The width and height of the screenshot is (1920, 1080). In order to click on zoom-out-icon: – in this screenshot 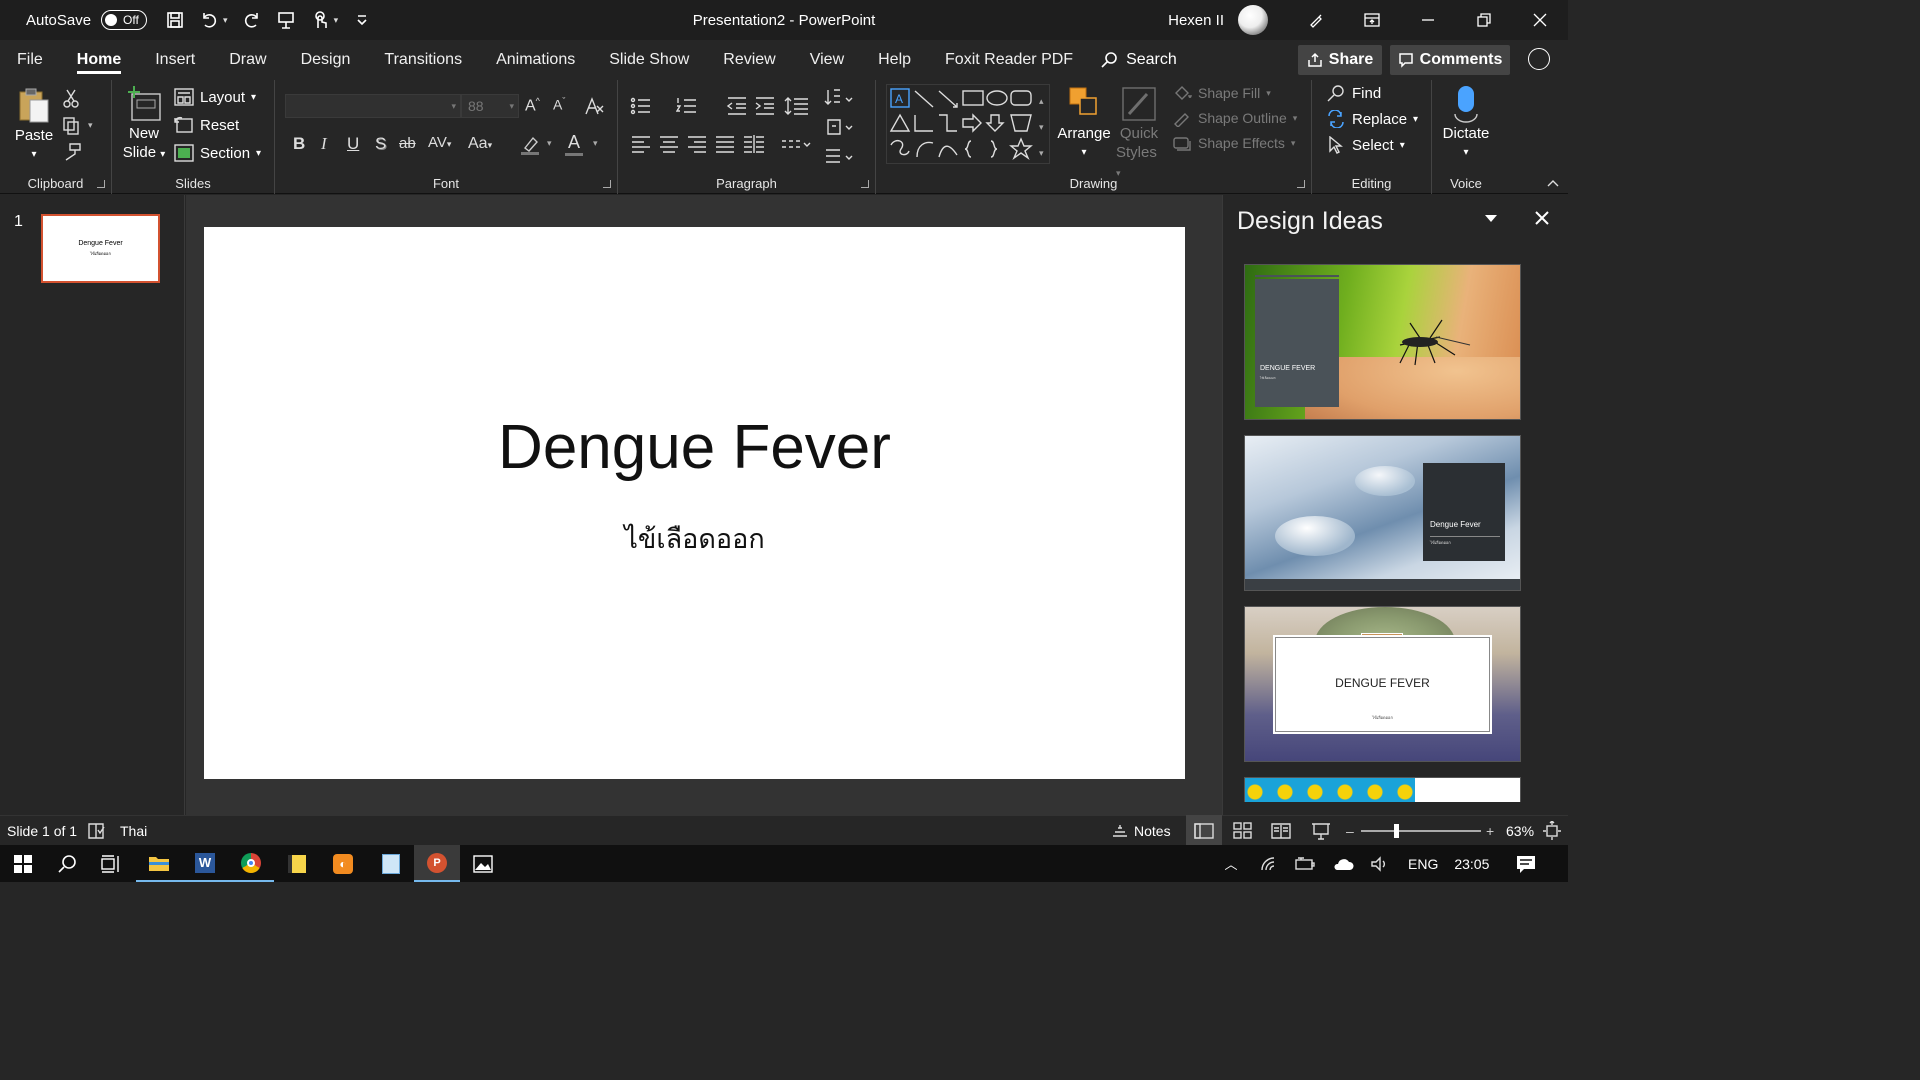, I will do `click(1350, 831)`.